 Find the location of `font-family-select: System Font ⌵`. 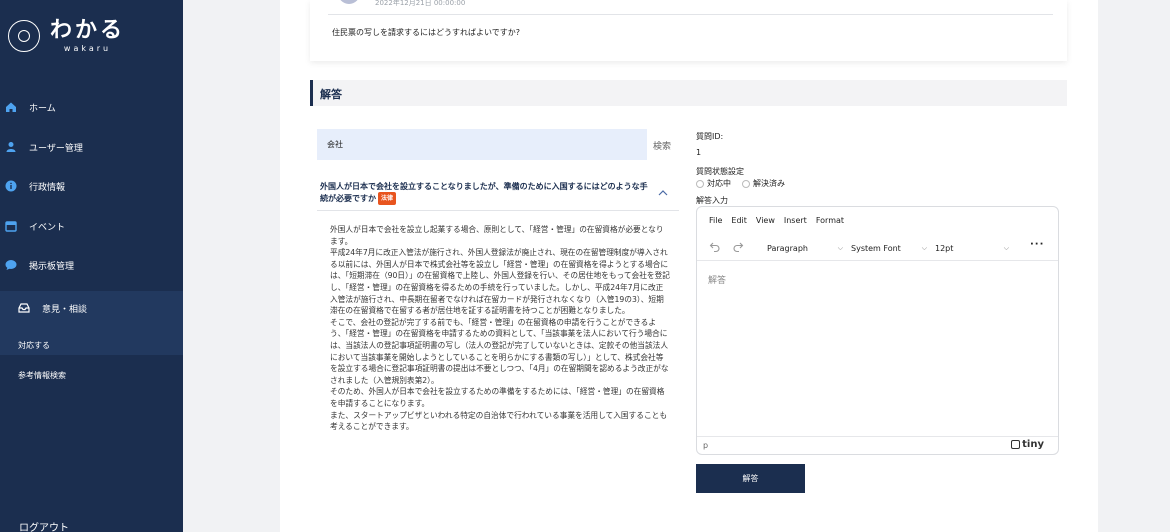

font-family-select: System Font ⌵ is located at coordinates (889, 248).